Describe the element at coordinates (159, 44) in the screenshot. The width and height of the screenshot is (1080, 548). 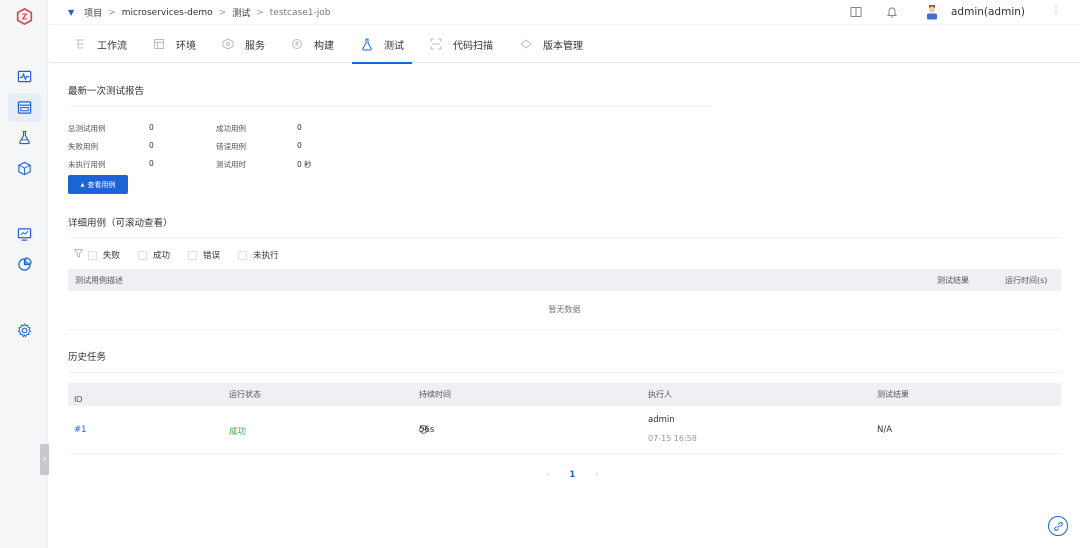
I see `environment-icon` at that location.